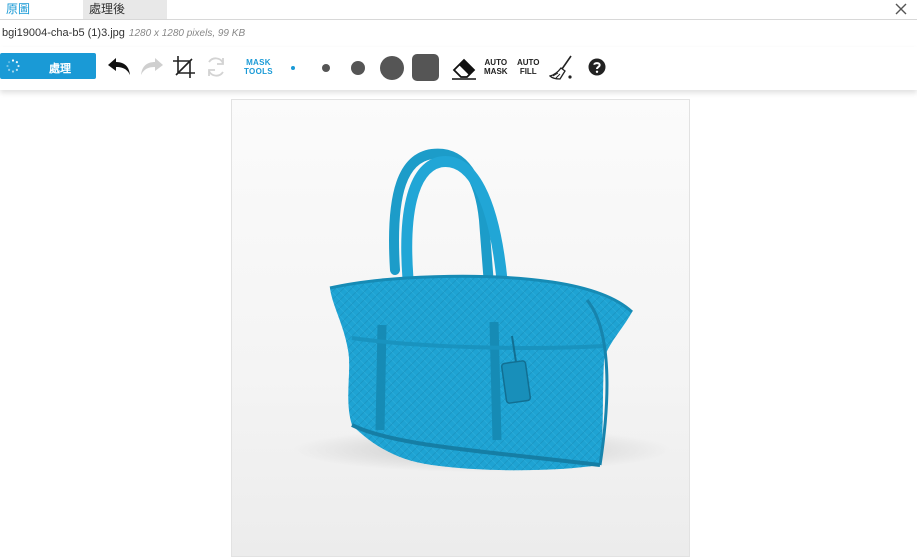 The image size is (917, 557). What do you see at coordinates (496, 71) in the screenshot?
I see `auto-mask-line2: MASK` at bounding box center [496, 71].